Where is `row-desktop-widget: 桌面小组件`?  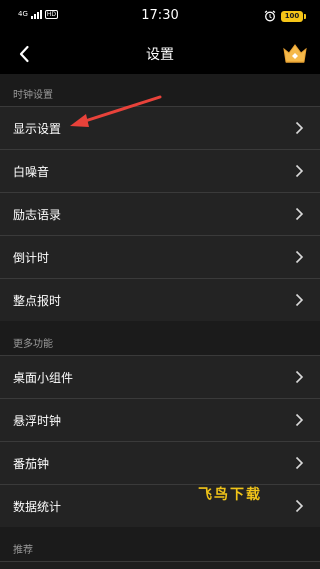 row-desktop-widget: 桌面小组件 is located at coordinates (160, 376).